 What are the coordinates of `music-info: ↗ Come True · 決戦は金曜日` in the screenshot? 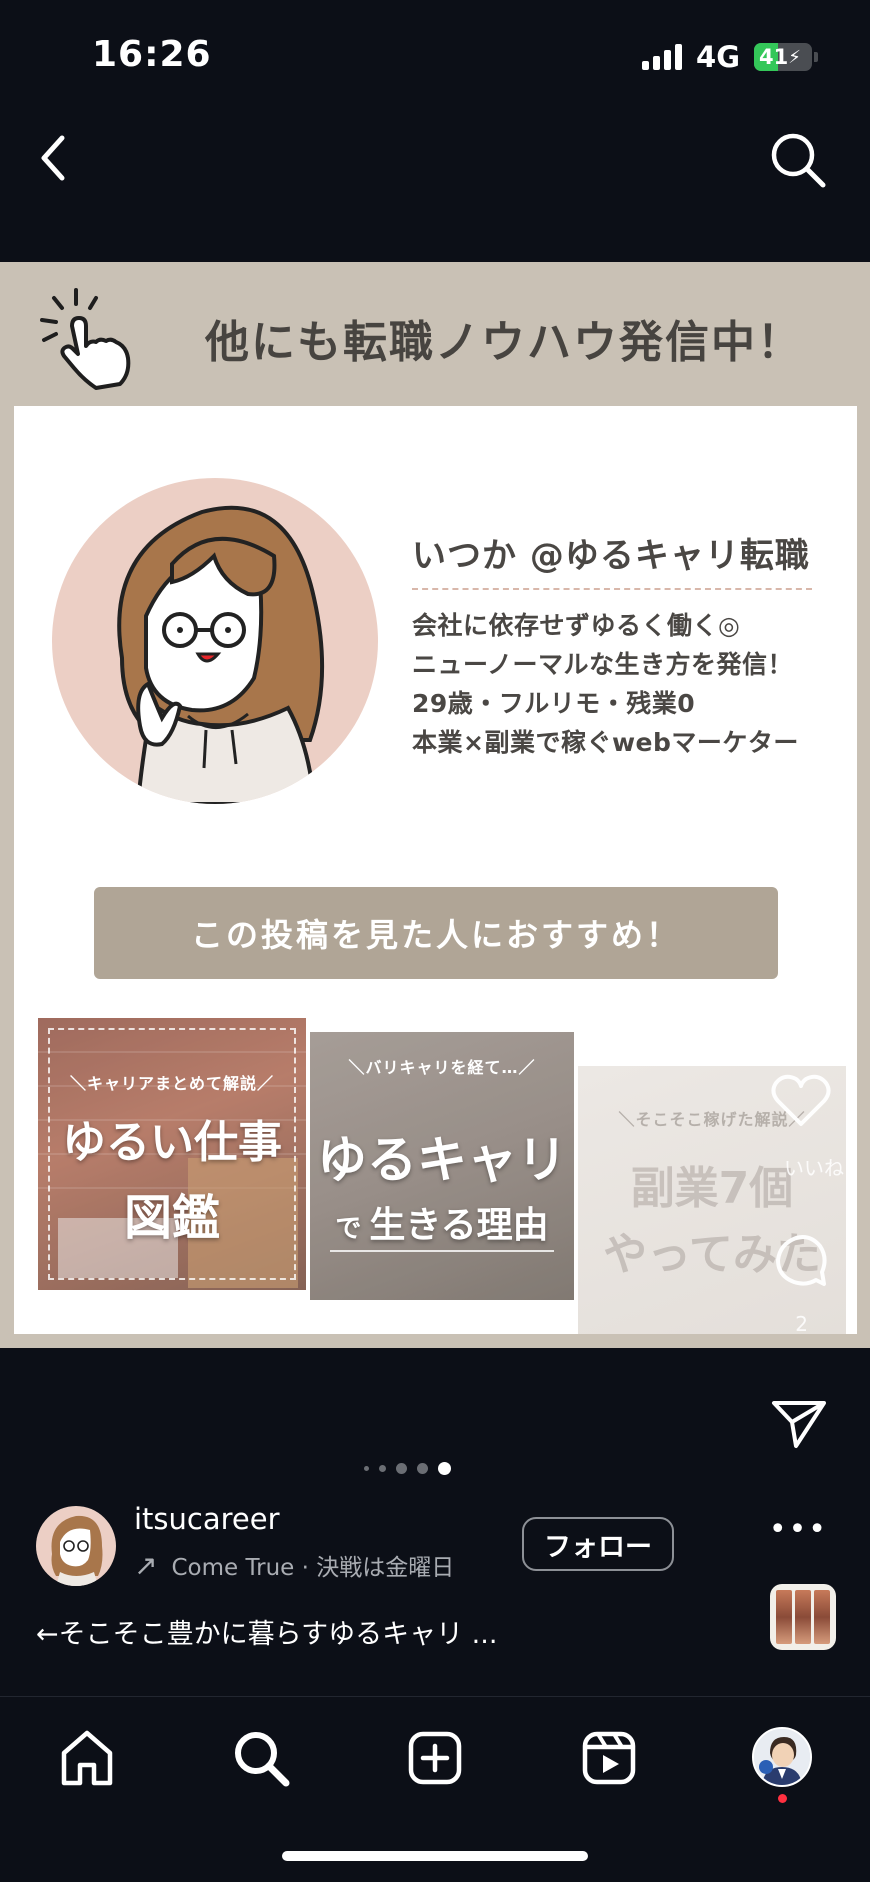 It's located at (294, 1565).